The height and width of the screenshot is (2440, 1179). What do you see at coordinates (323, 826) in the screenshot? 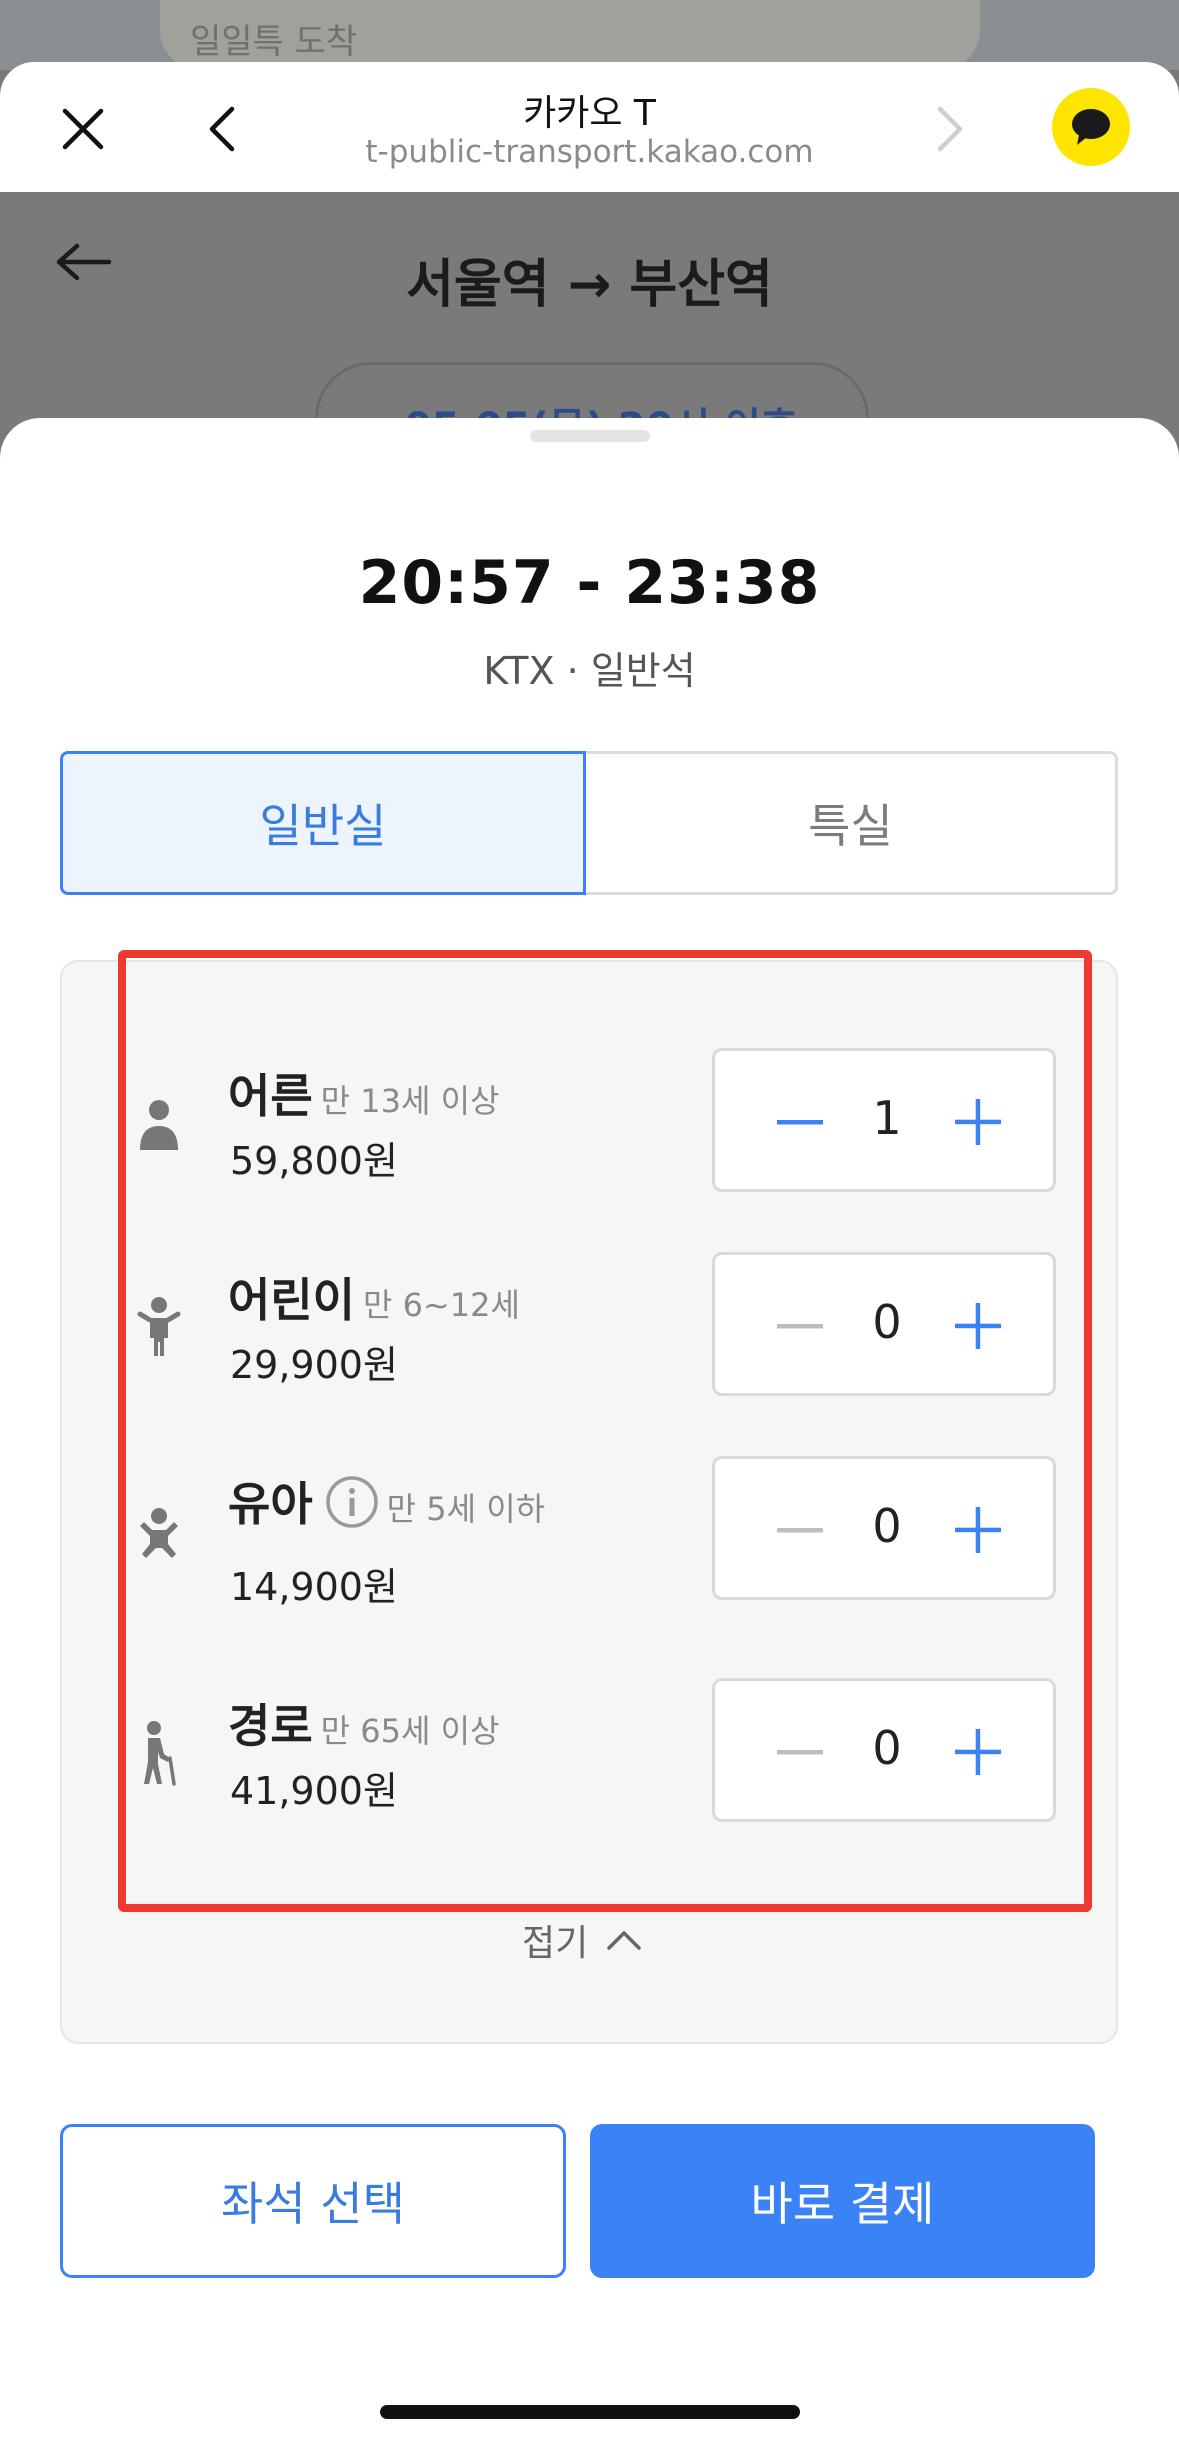
I see `tab-label: 일반실` at bounding box center [323, 826].